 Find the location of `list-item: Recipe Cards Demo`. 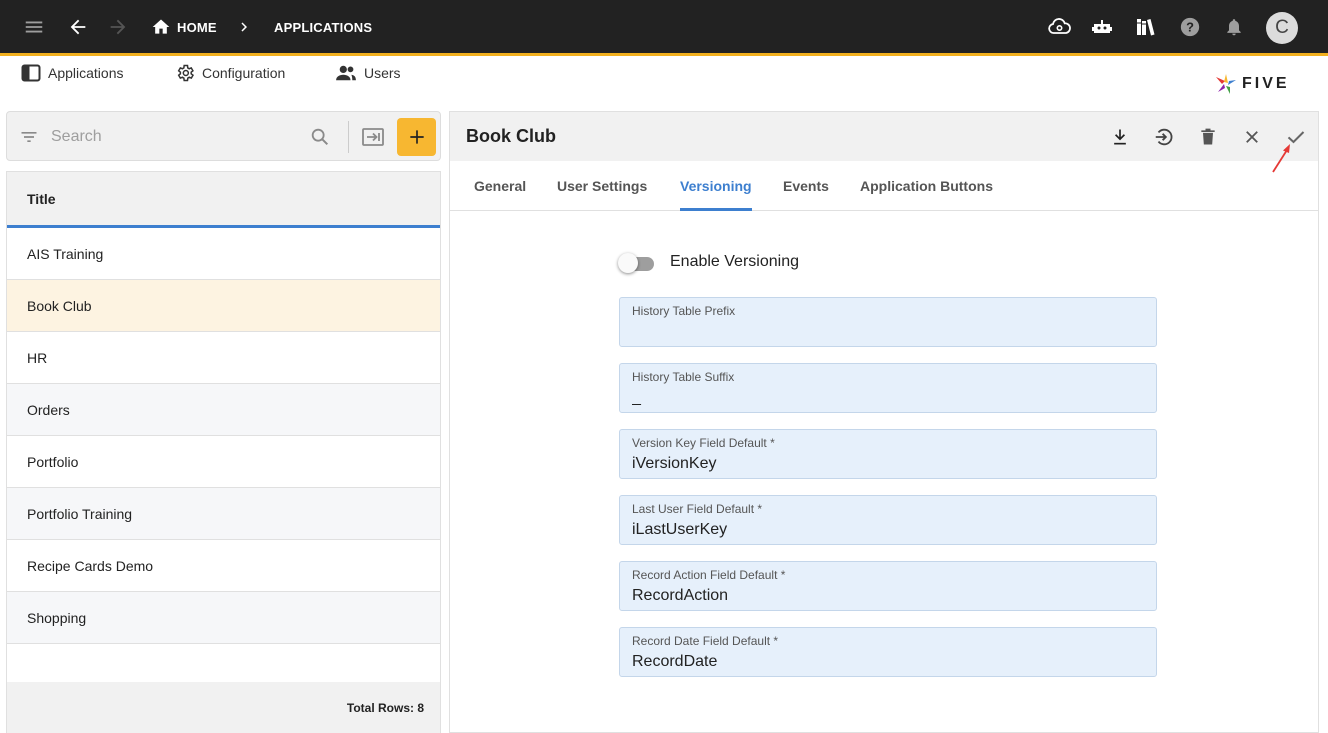

list-item: Recipe Cards Demo is located at coordinates (223, 566).